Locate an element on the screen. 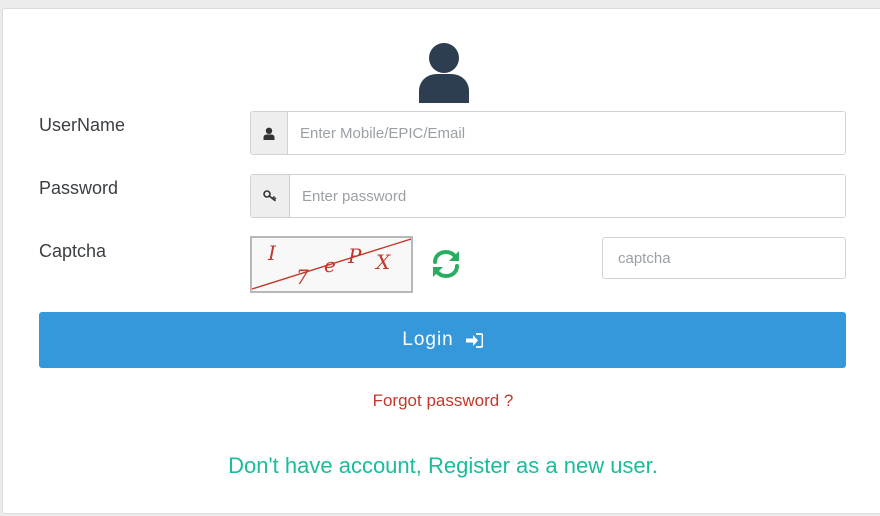 The width and height of the screenshot is (880, 516). sign-in-icon is located at coordinates (474, 340).